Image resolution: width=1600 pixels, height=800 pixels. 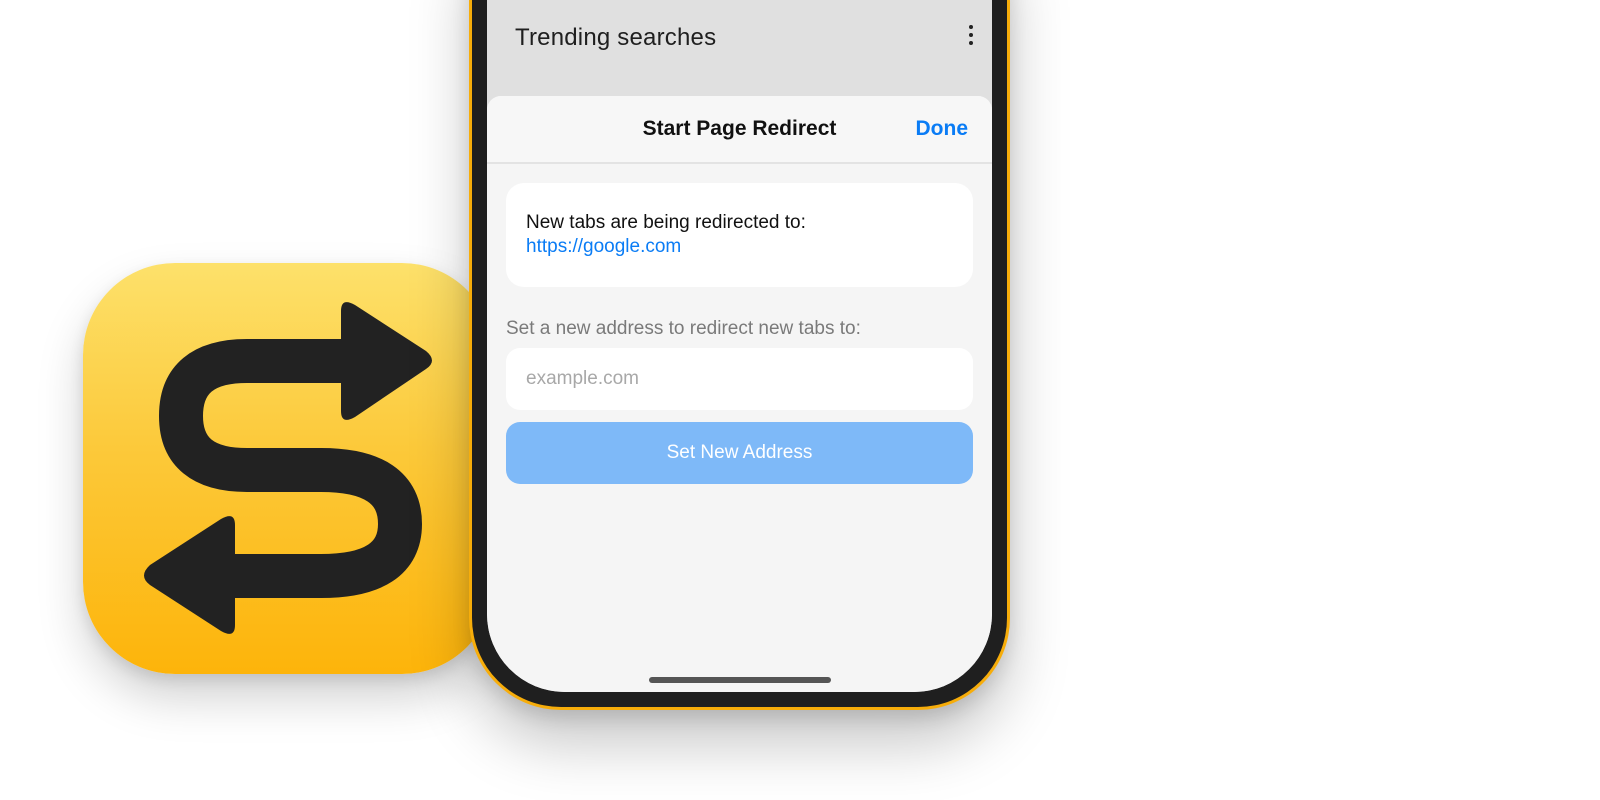 I want to click on redirect-s-arrows-icon, so click(x=288, y=468).